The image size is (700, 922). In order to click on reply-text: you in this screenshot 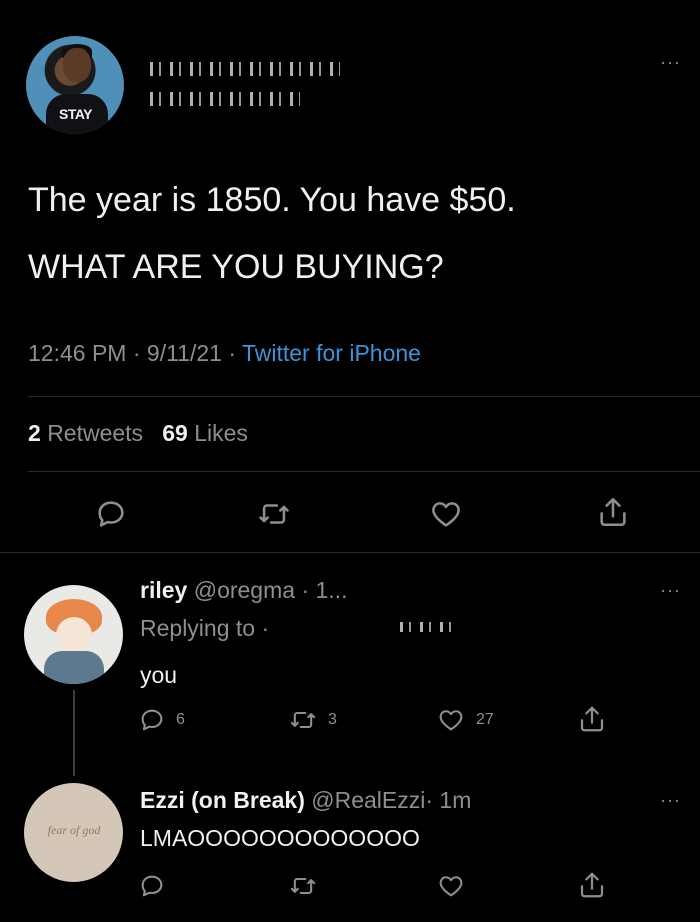, I will do `click(159, 675)`.